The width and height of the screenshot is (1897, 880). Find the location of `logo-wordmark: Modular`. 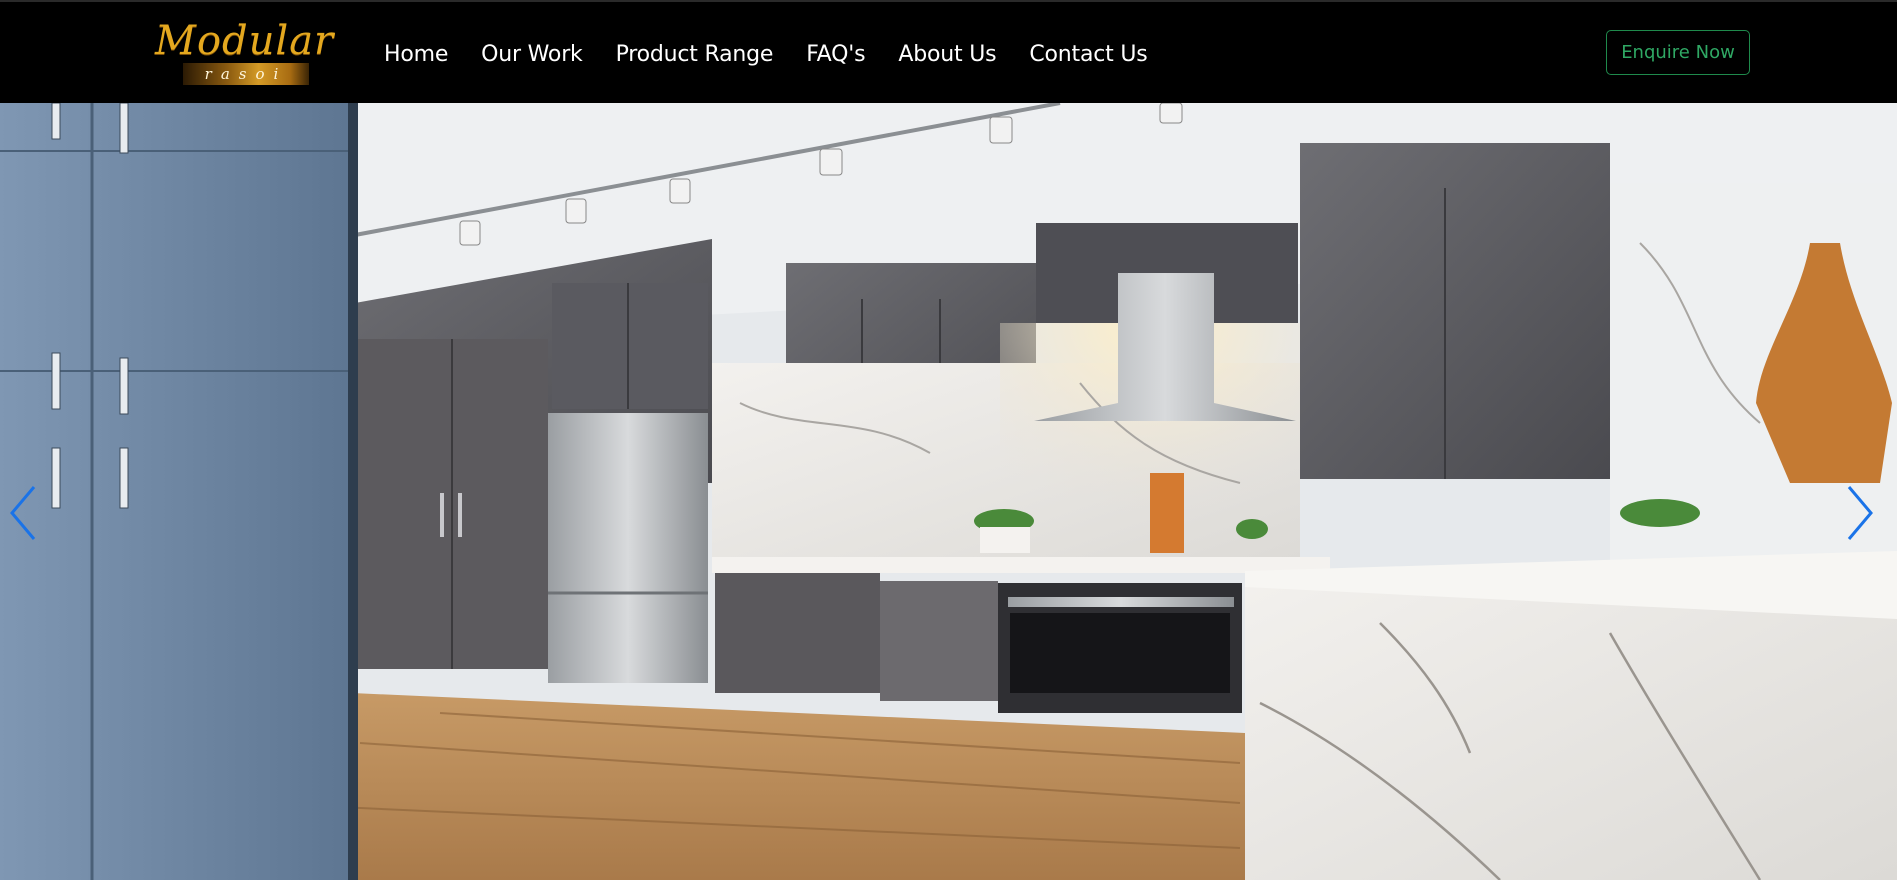

logo-wordmark: Modular is located at coordinates (245, 41).